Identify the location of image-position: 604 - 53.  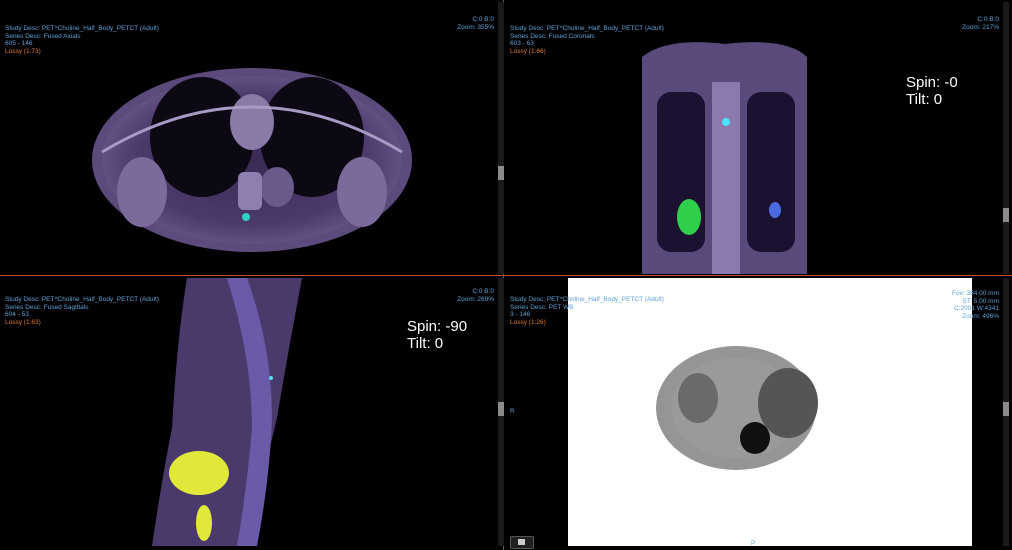
(17, 314).